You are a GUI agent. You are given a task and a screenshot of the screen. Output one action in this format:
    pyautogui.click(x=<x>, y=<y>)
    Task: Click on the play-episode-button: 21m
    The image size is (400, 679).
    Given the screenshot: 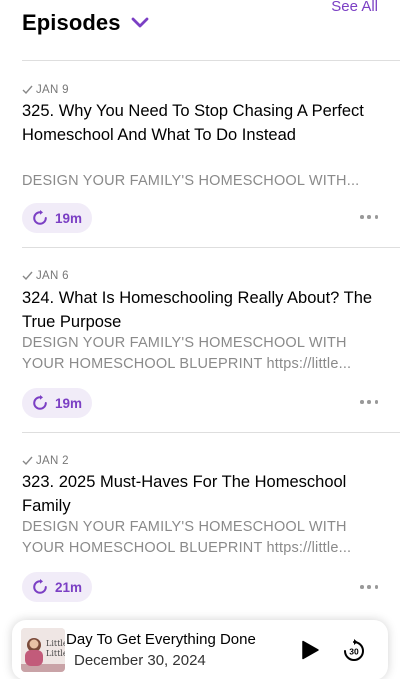 What is the action you would take?
    pyautogui.click(x=57, y=587)
    